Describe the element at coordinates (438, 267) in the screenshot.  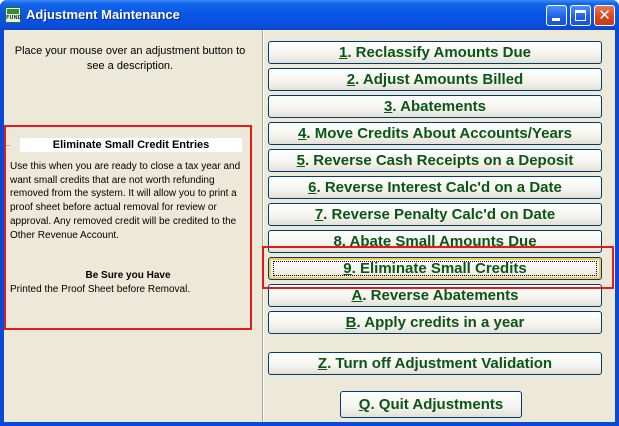
I see `highlight-box-button` at that location.